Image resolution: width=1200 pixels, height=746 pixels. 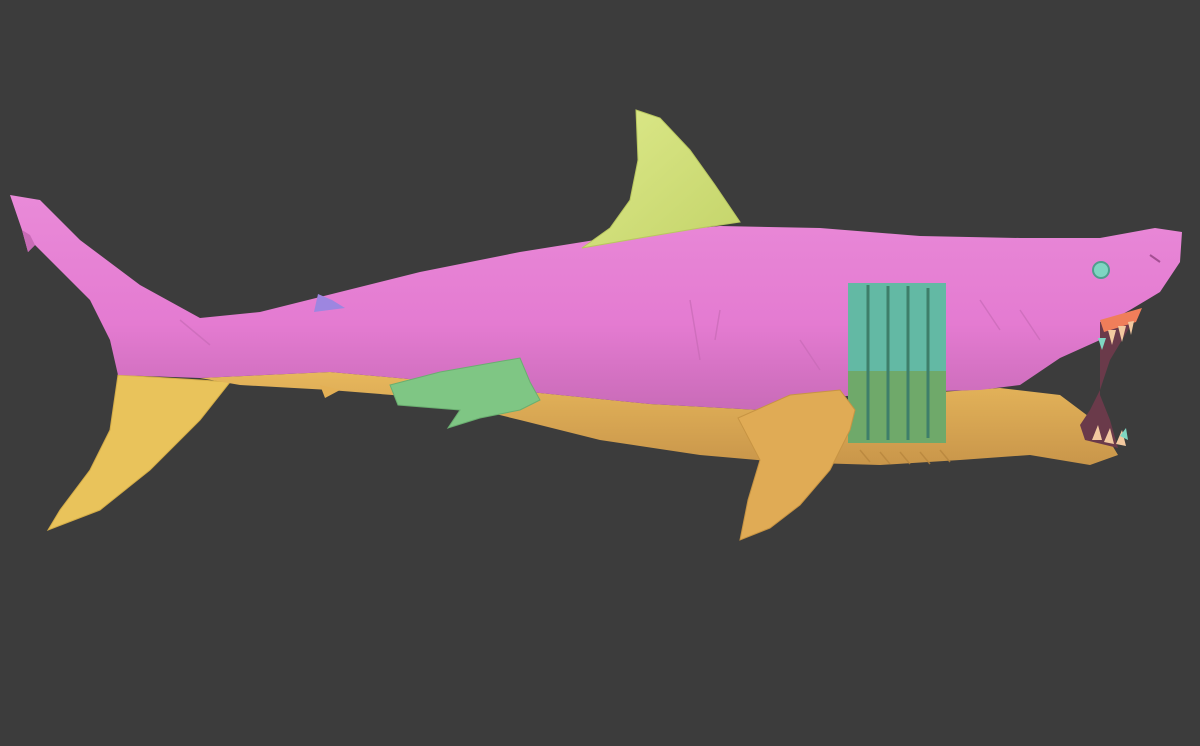 What do you see at coordinates (138, 452) in the screenshot?
I see `tail-lower-lobe` at bounding box center [138, 452].